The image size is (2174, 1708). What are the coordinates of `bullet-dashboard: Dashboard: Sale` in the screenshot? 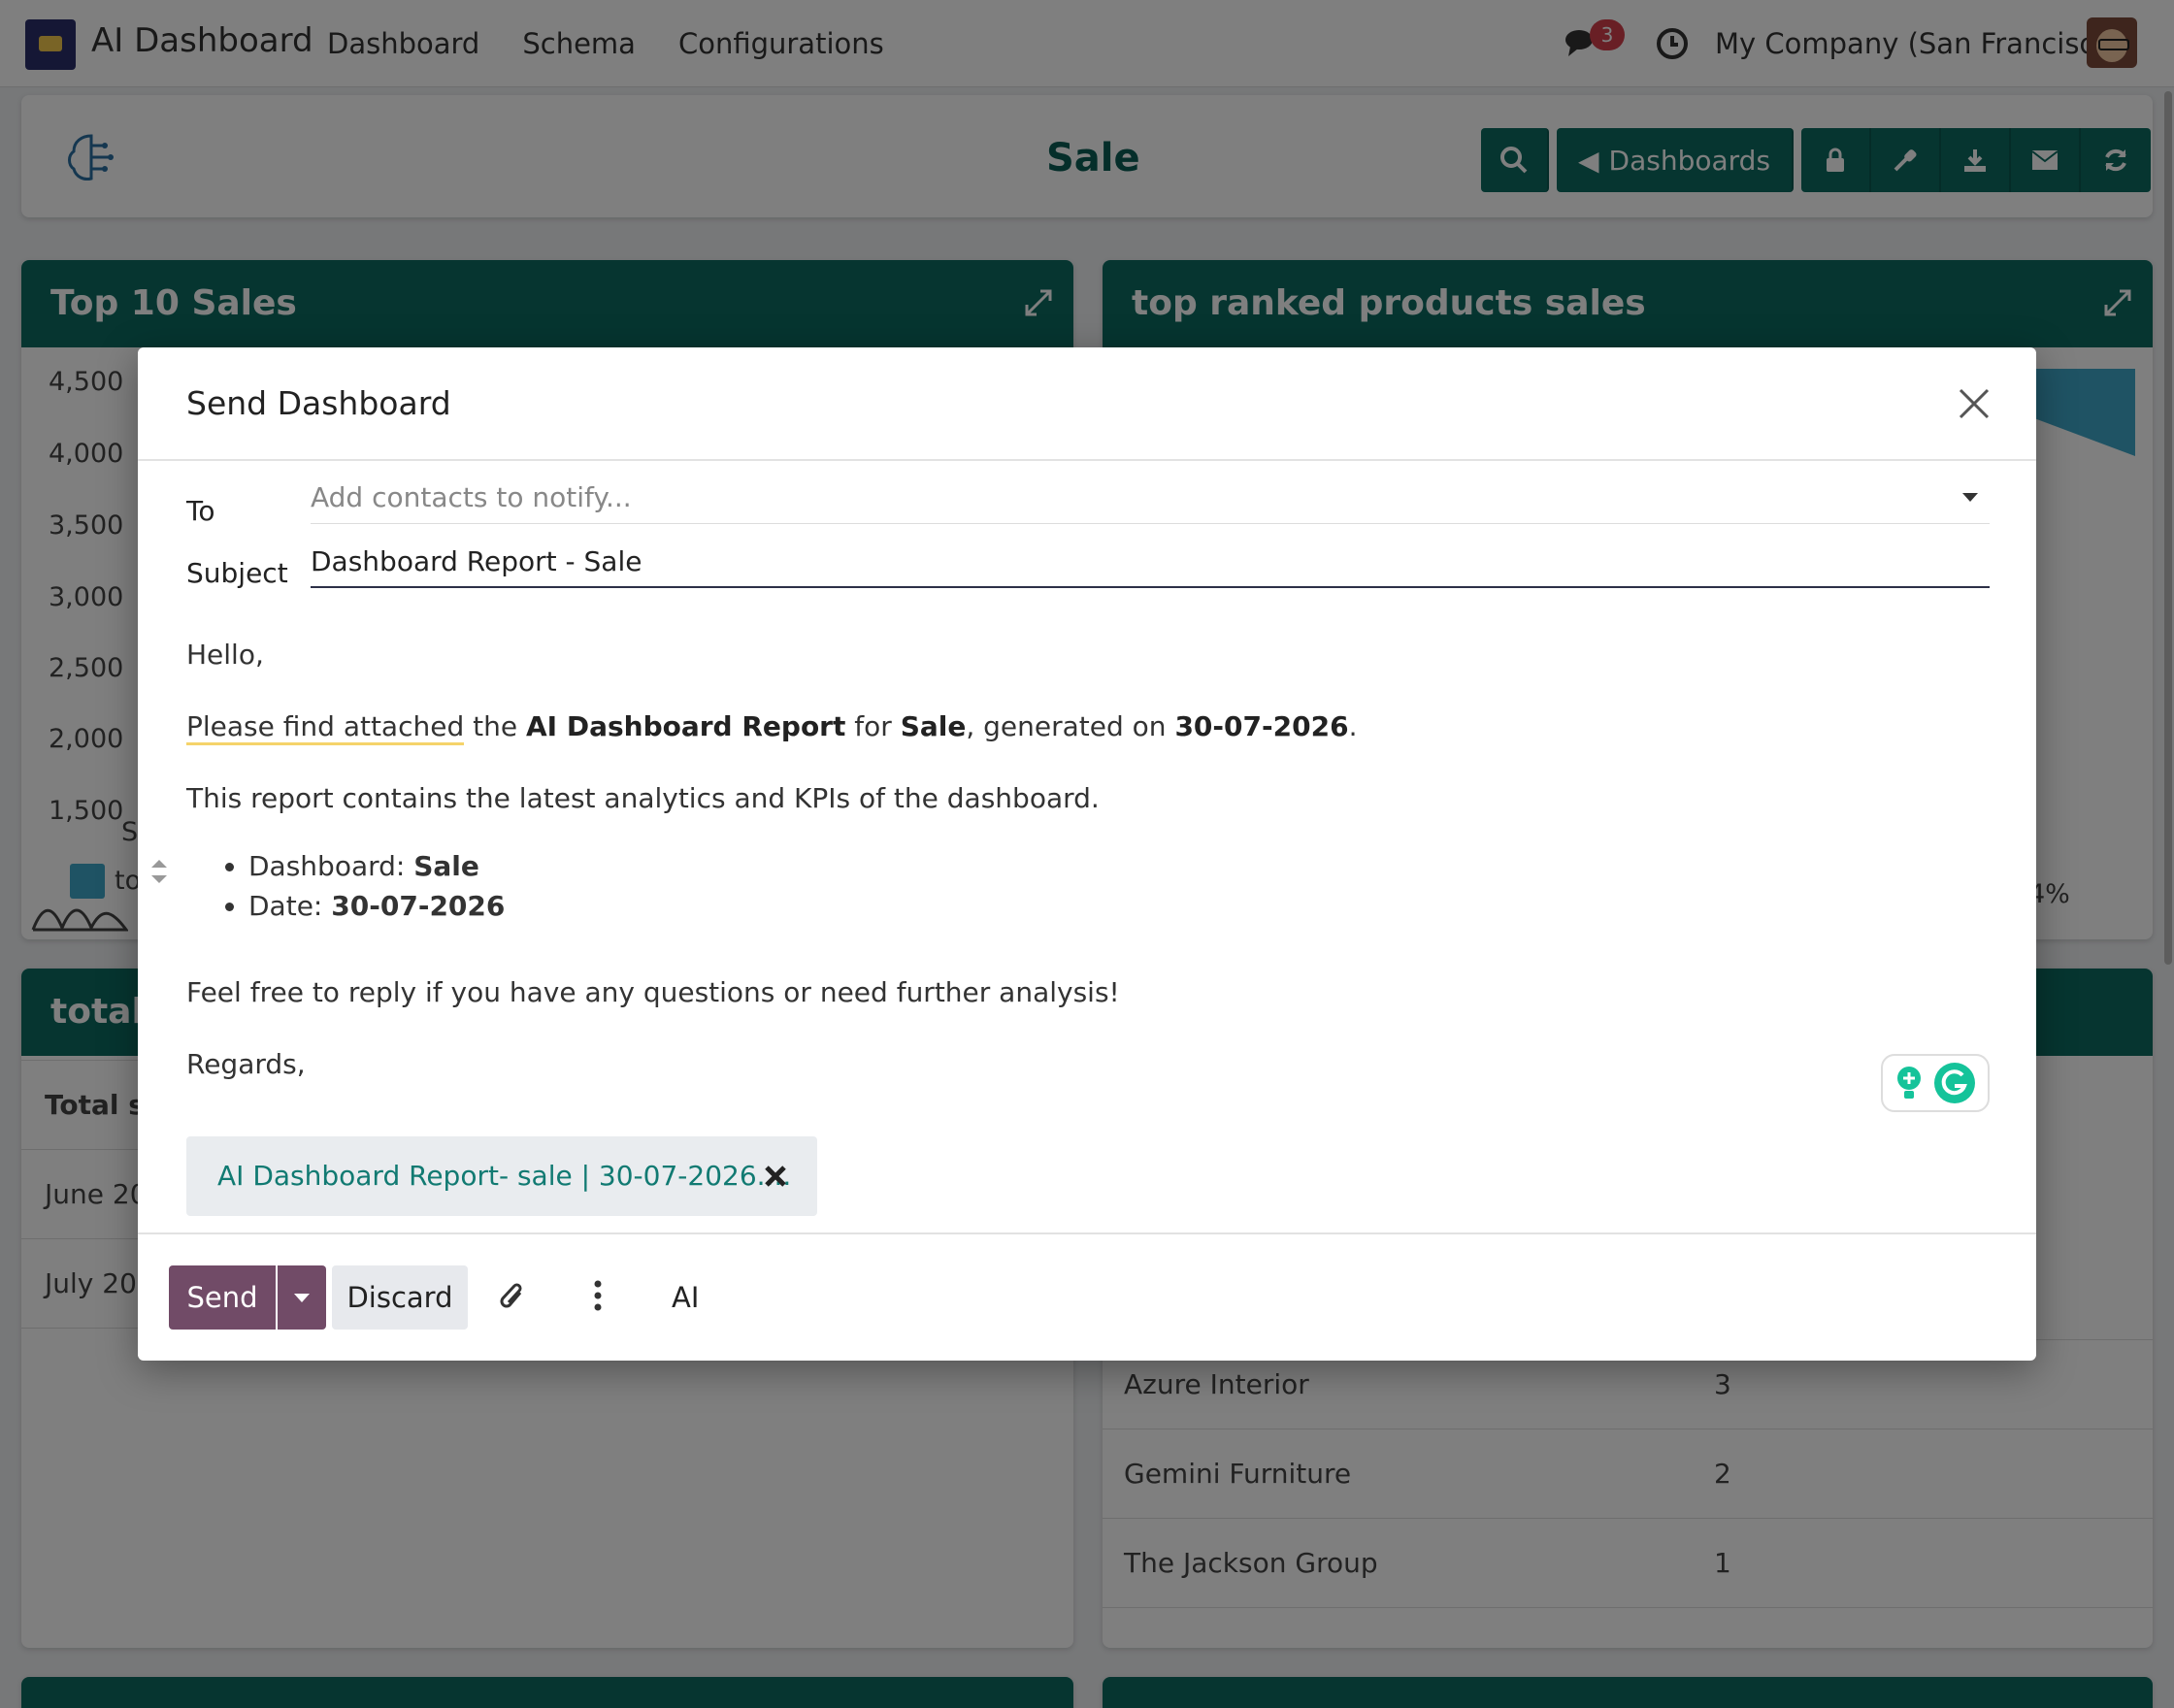 It's located at (377, 866).